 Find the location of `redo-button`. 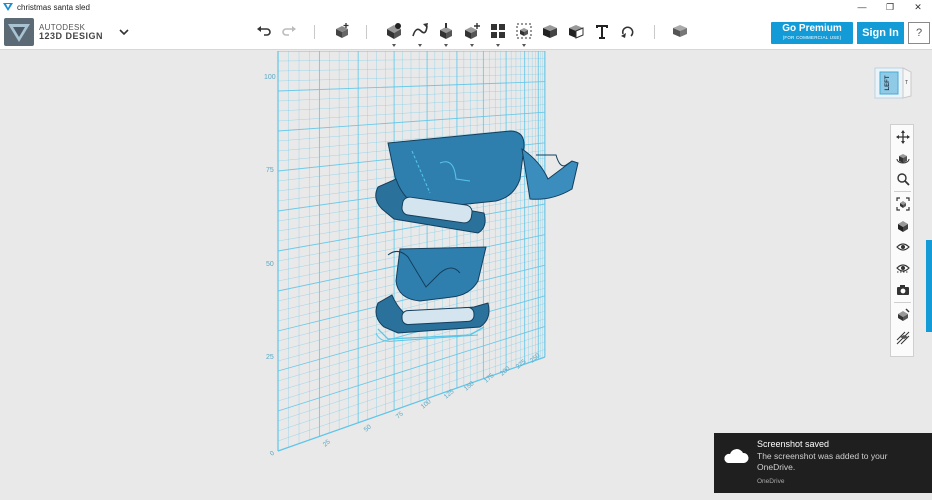

redo-button is located at coordinates (289, 31).